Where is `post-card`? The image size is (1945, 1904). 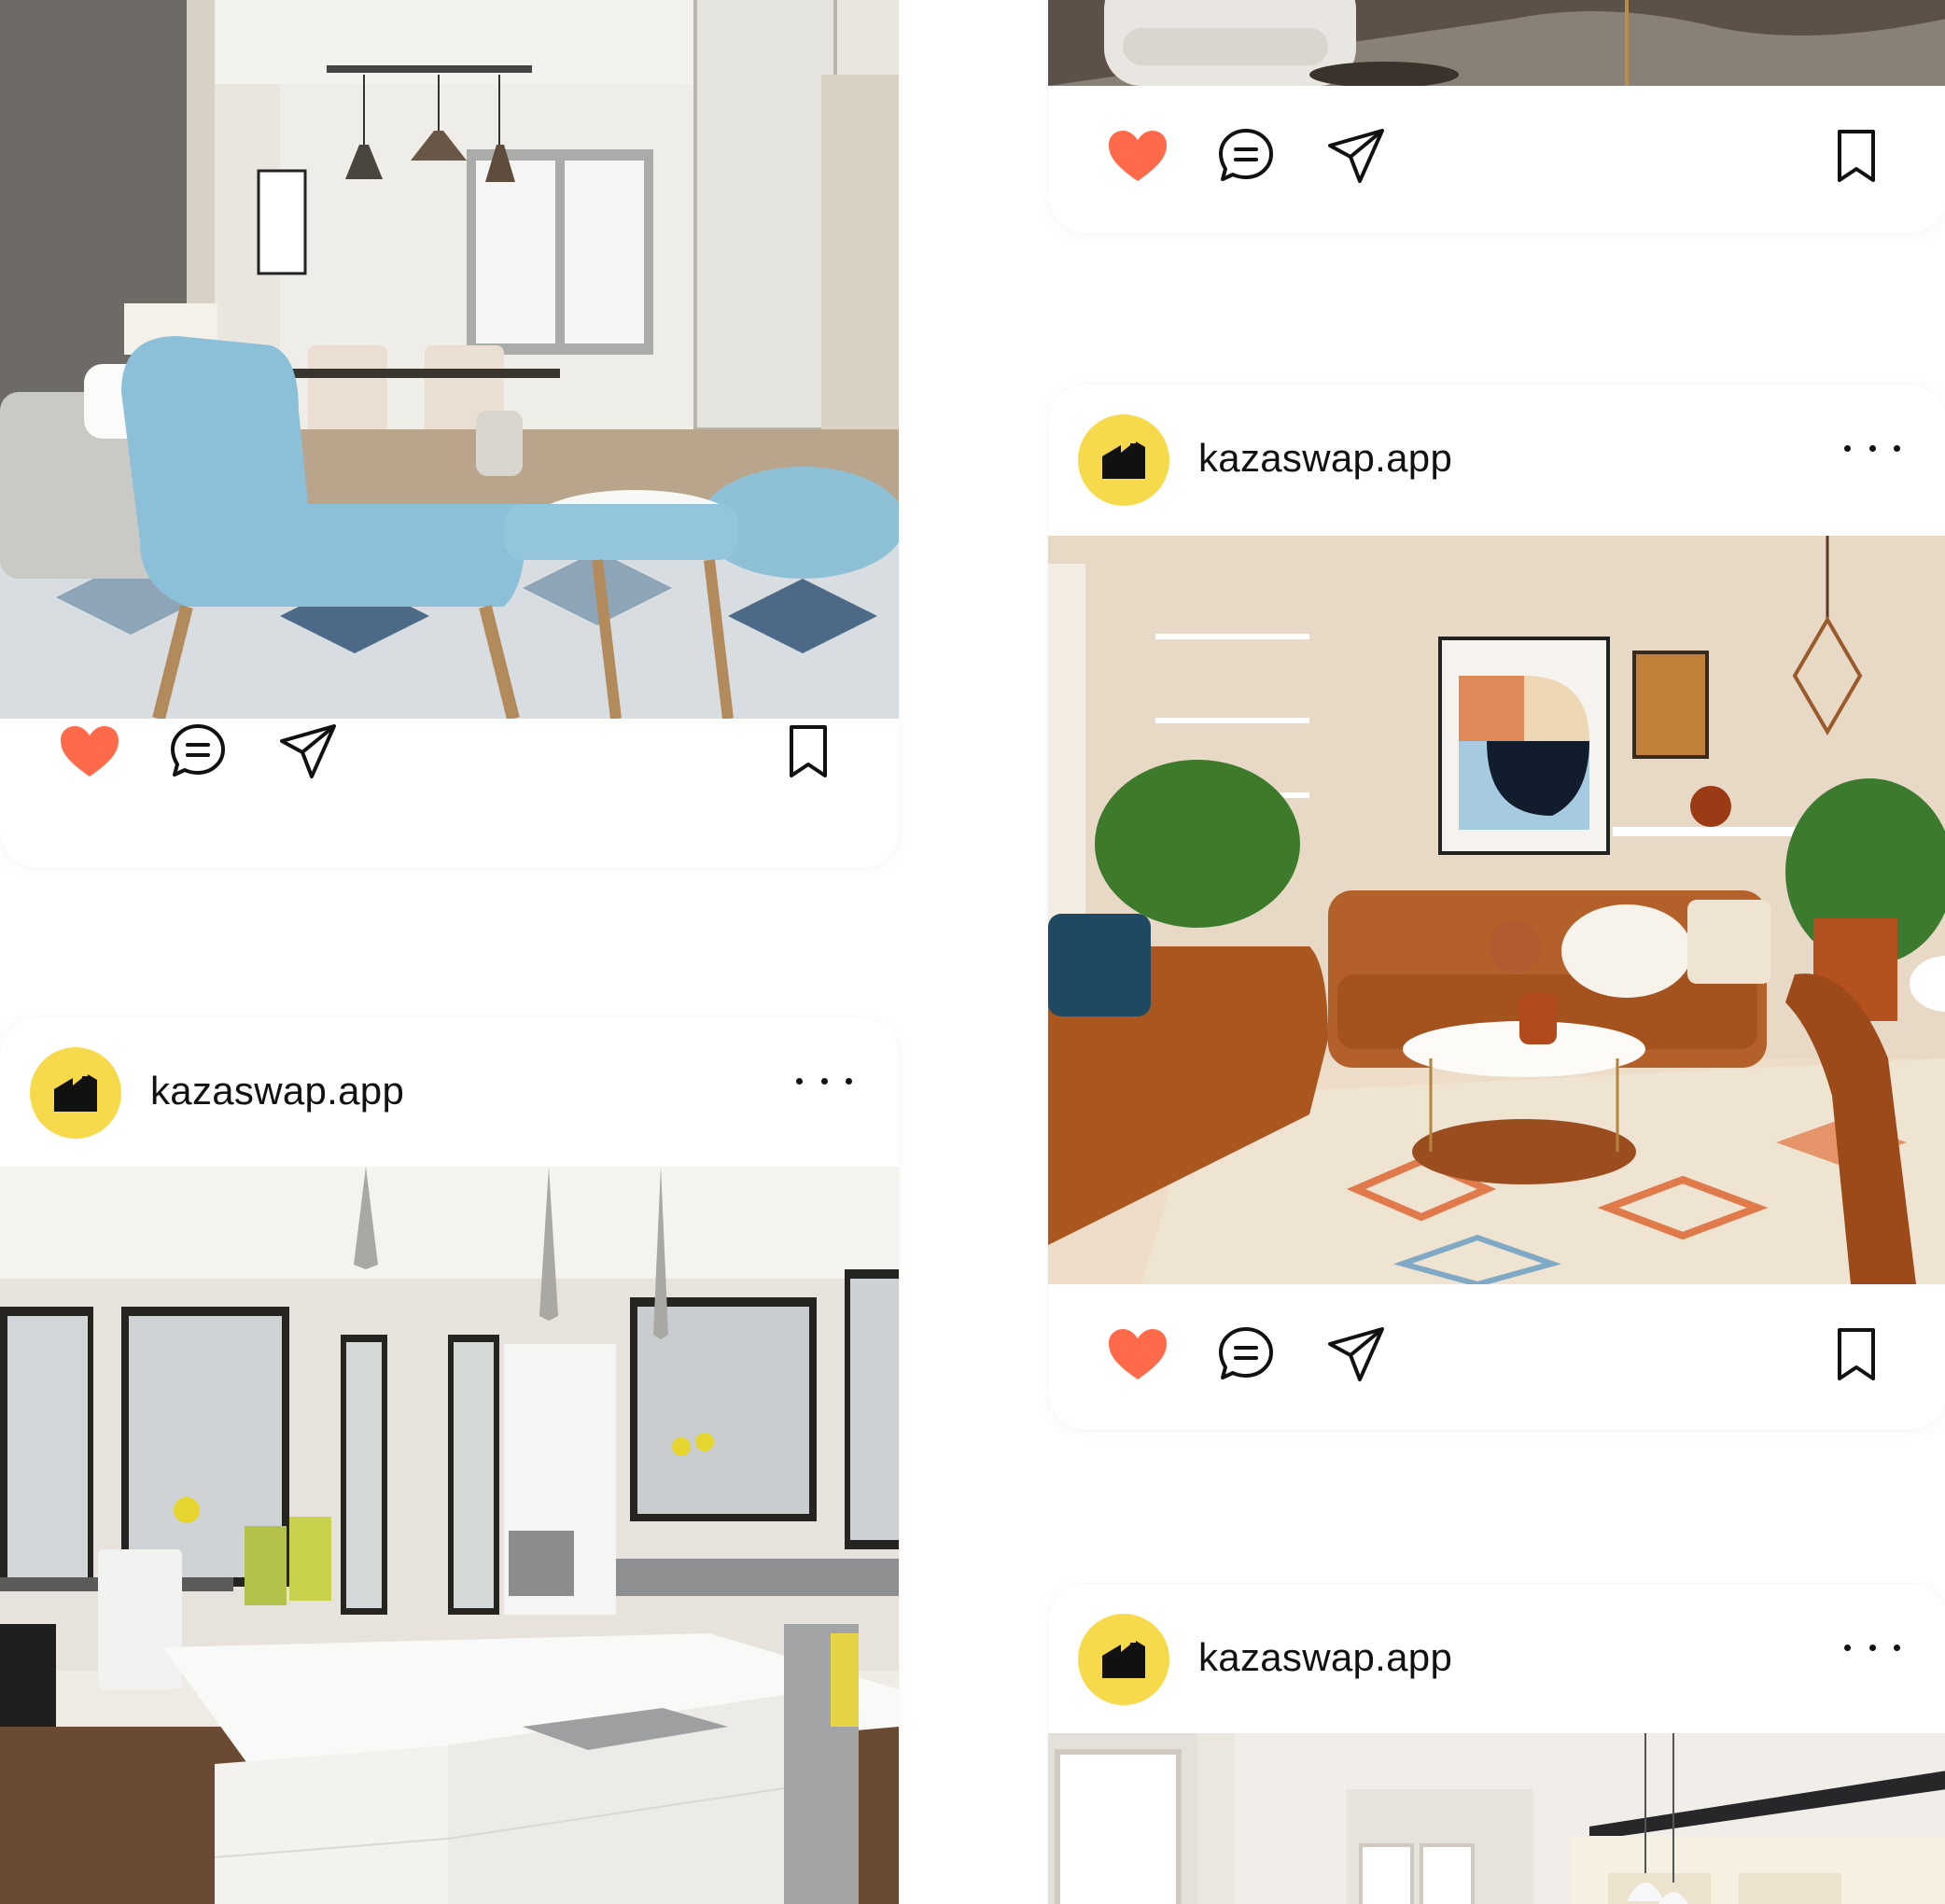 post-card is located at coordinates (1496, 116).